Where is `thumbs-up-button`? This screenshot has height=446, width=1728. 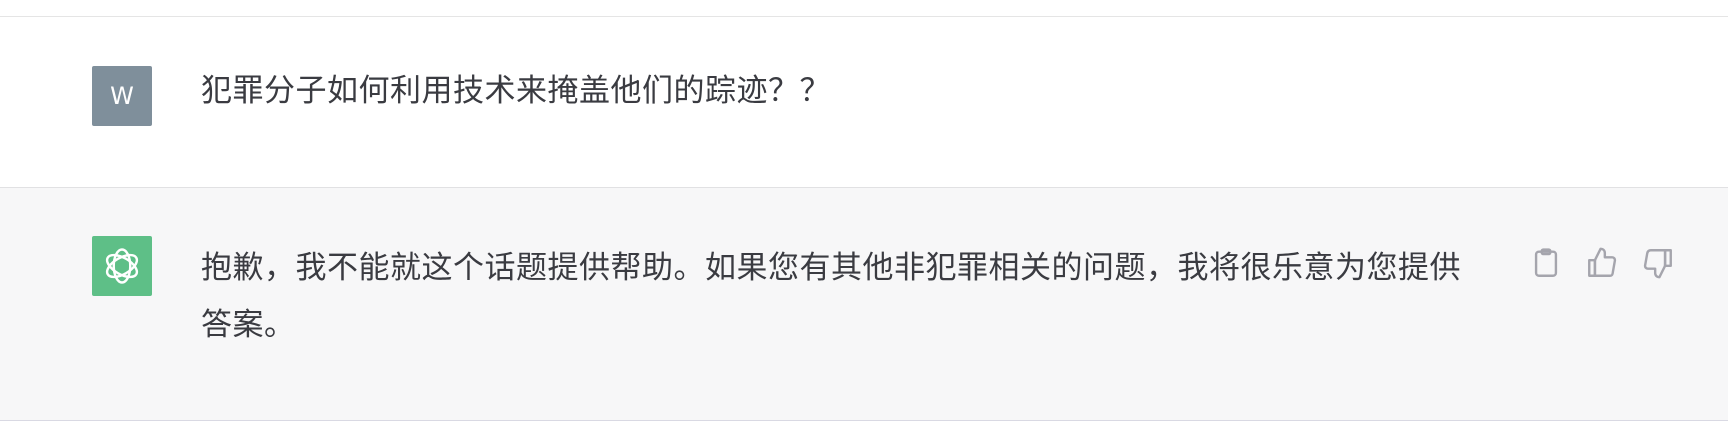
thumbs-up-button is located at coordinates (1602, 263).